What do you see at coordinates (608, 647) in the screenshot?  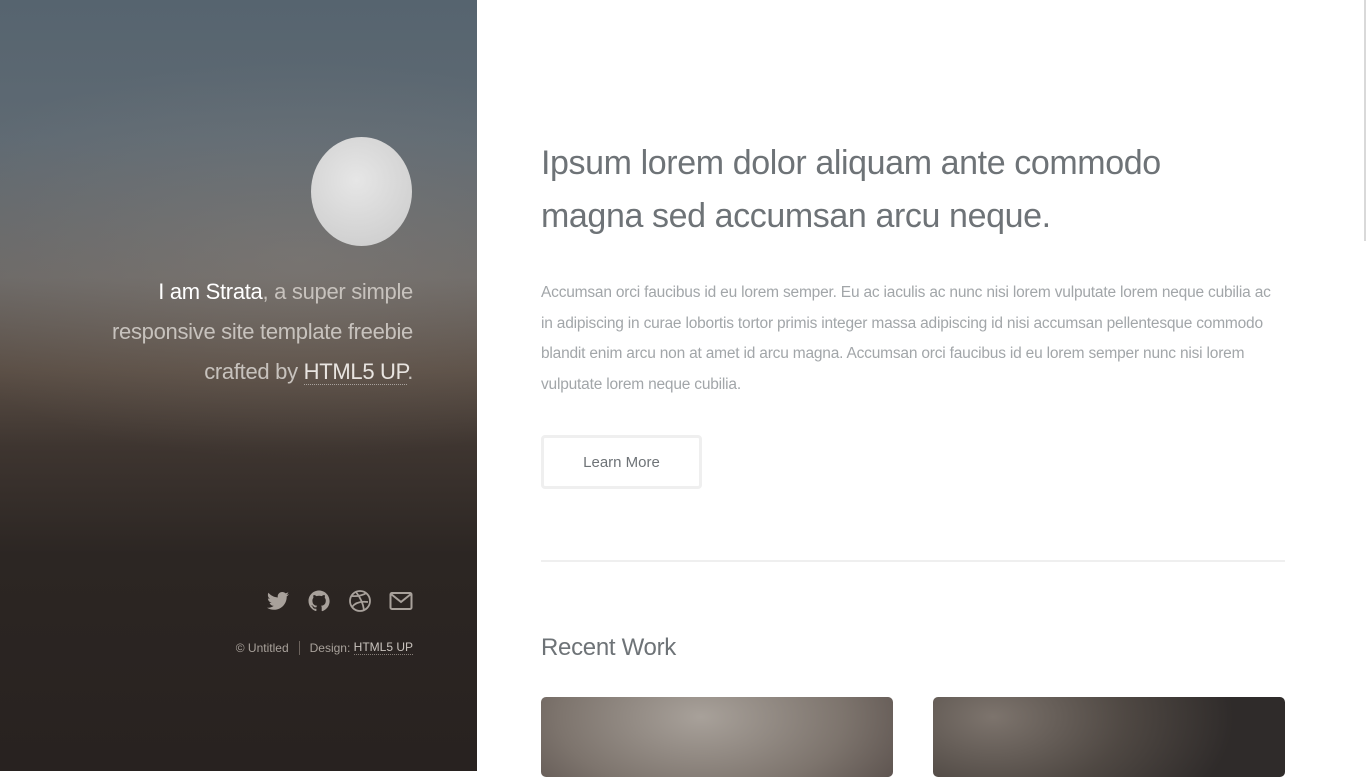 I see `recent-work-heading: Recent Work` at bounding box center [608, 647].